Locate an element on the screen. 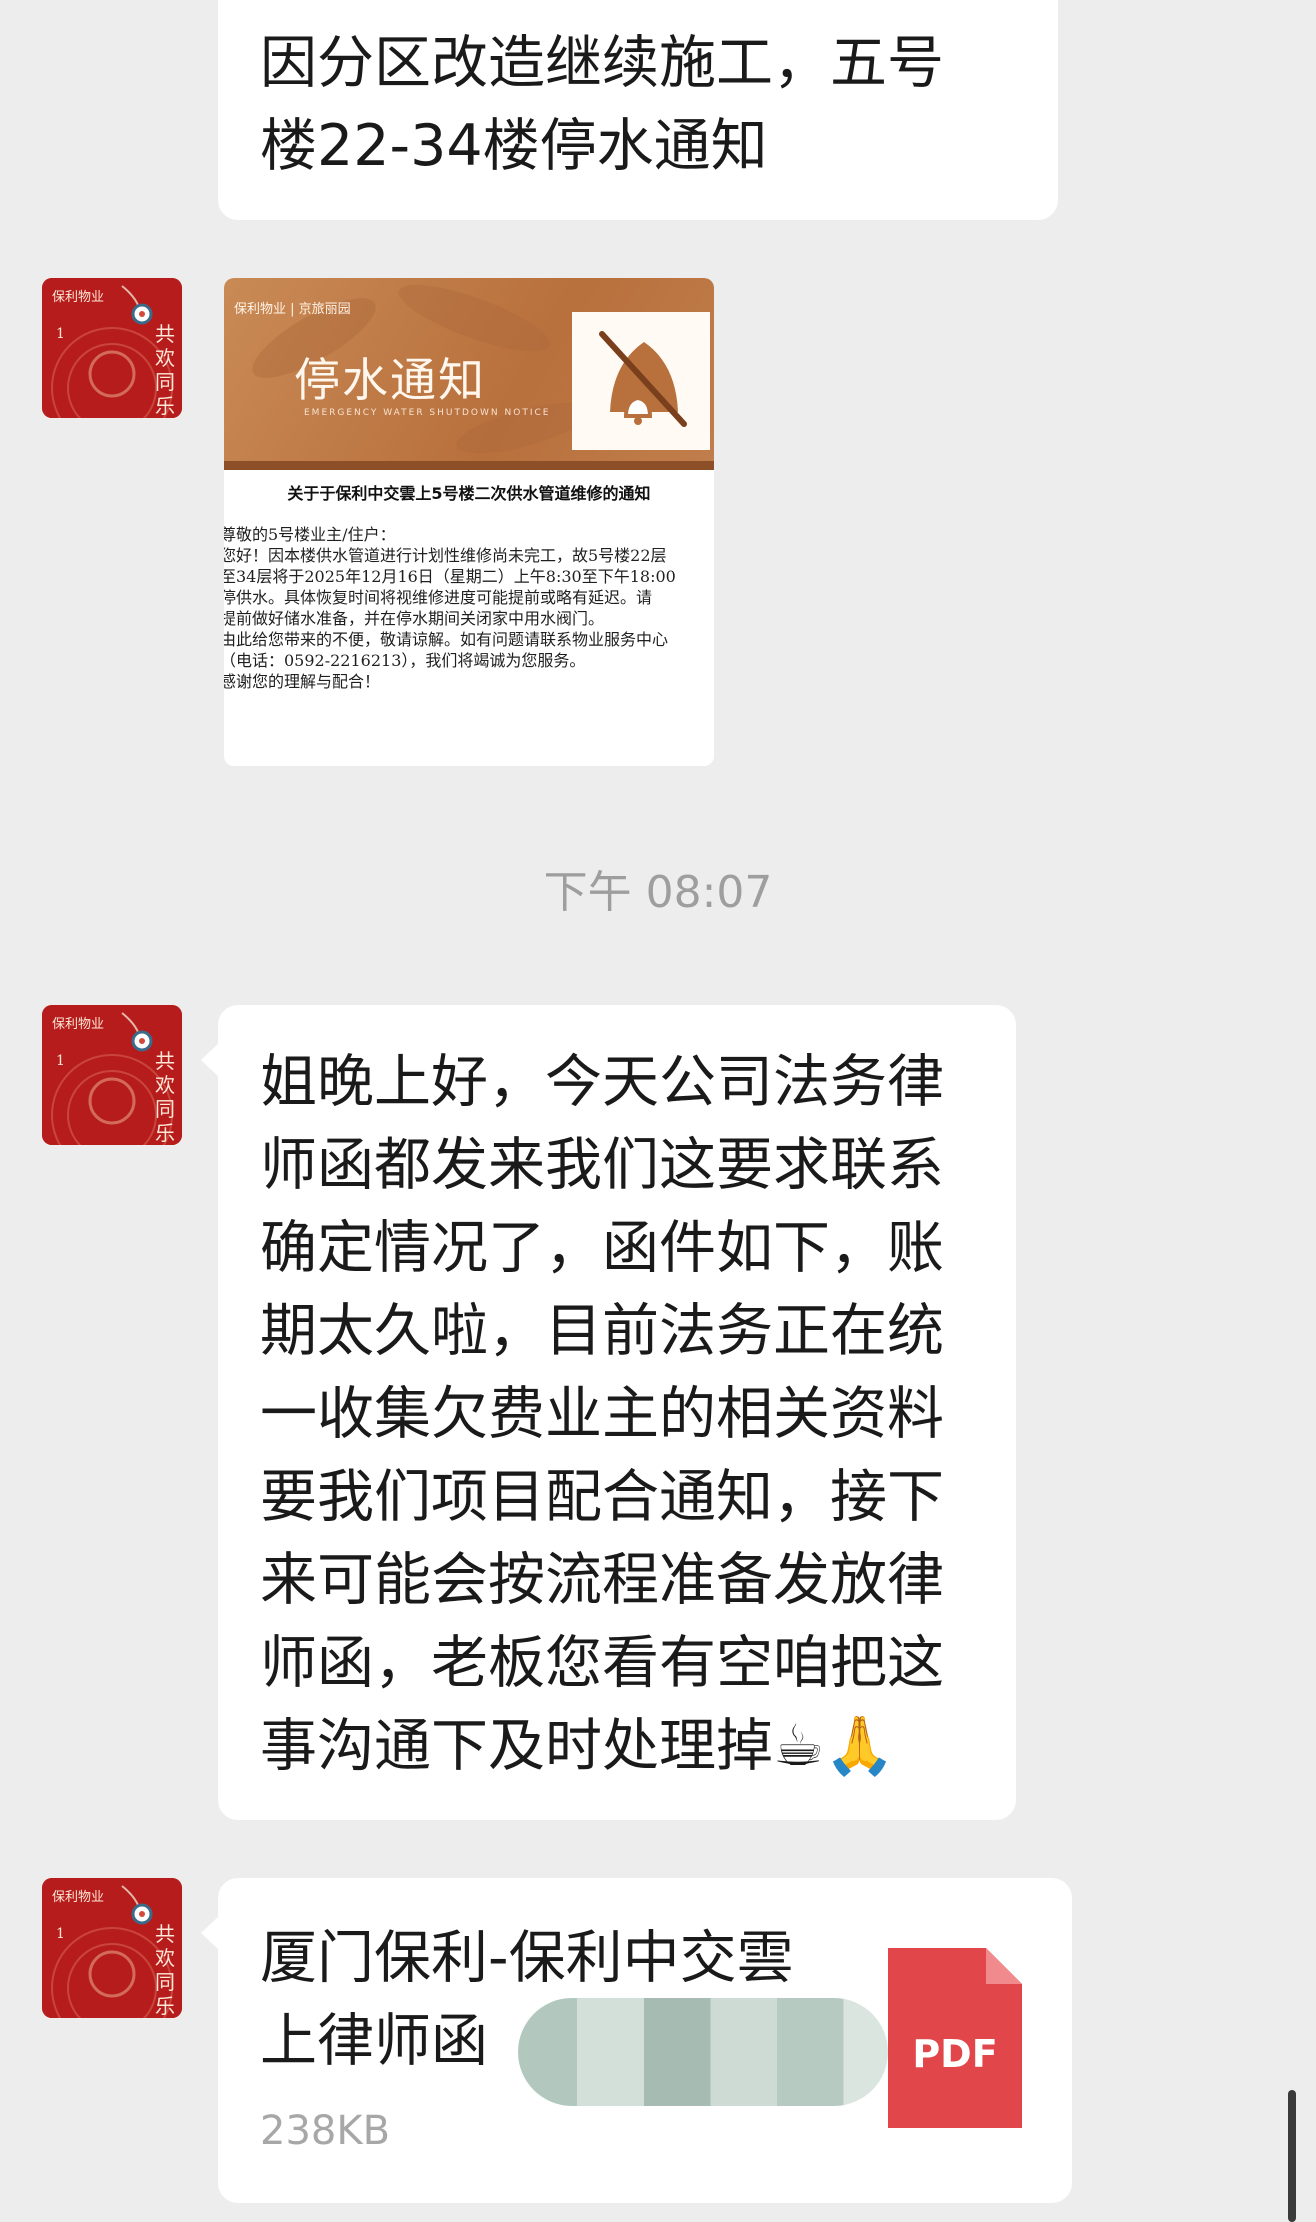 This screenshot has height=2222, width=1316. redaction-mask is located at coordinates (703, 2052).